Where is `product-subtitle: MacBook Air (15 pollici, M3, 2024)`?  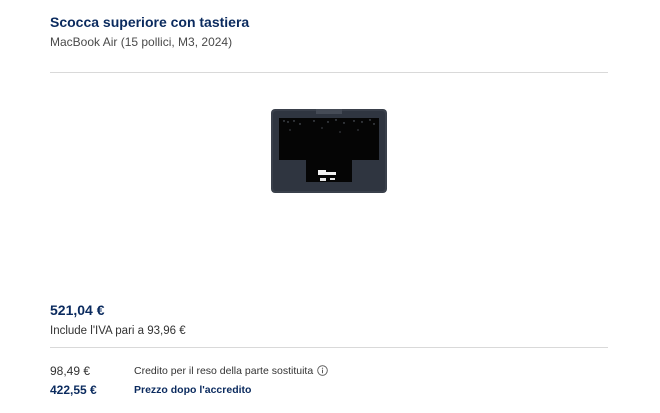
product-subtitle: MacBook Air (15 pollici, M3, 2024) is located at coordinates (141, 42).